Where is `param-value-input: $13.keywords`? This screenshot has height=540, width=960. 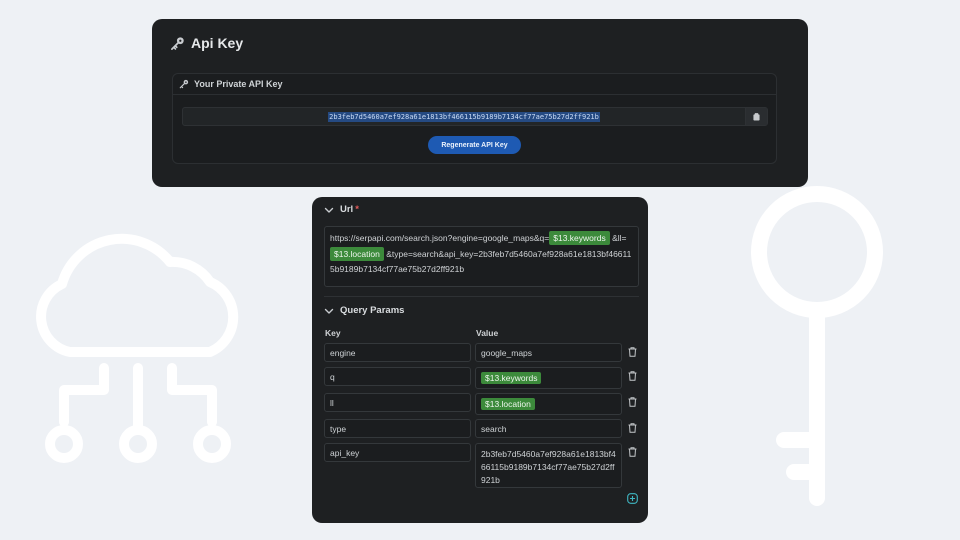 param-value-input: $13.keywords is located at coordinates (548, 378).